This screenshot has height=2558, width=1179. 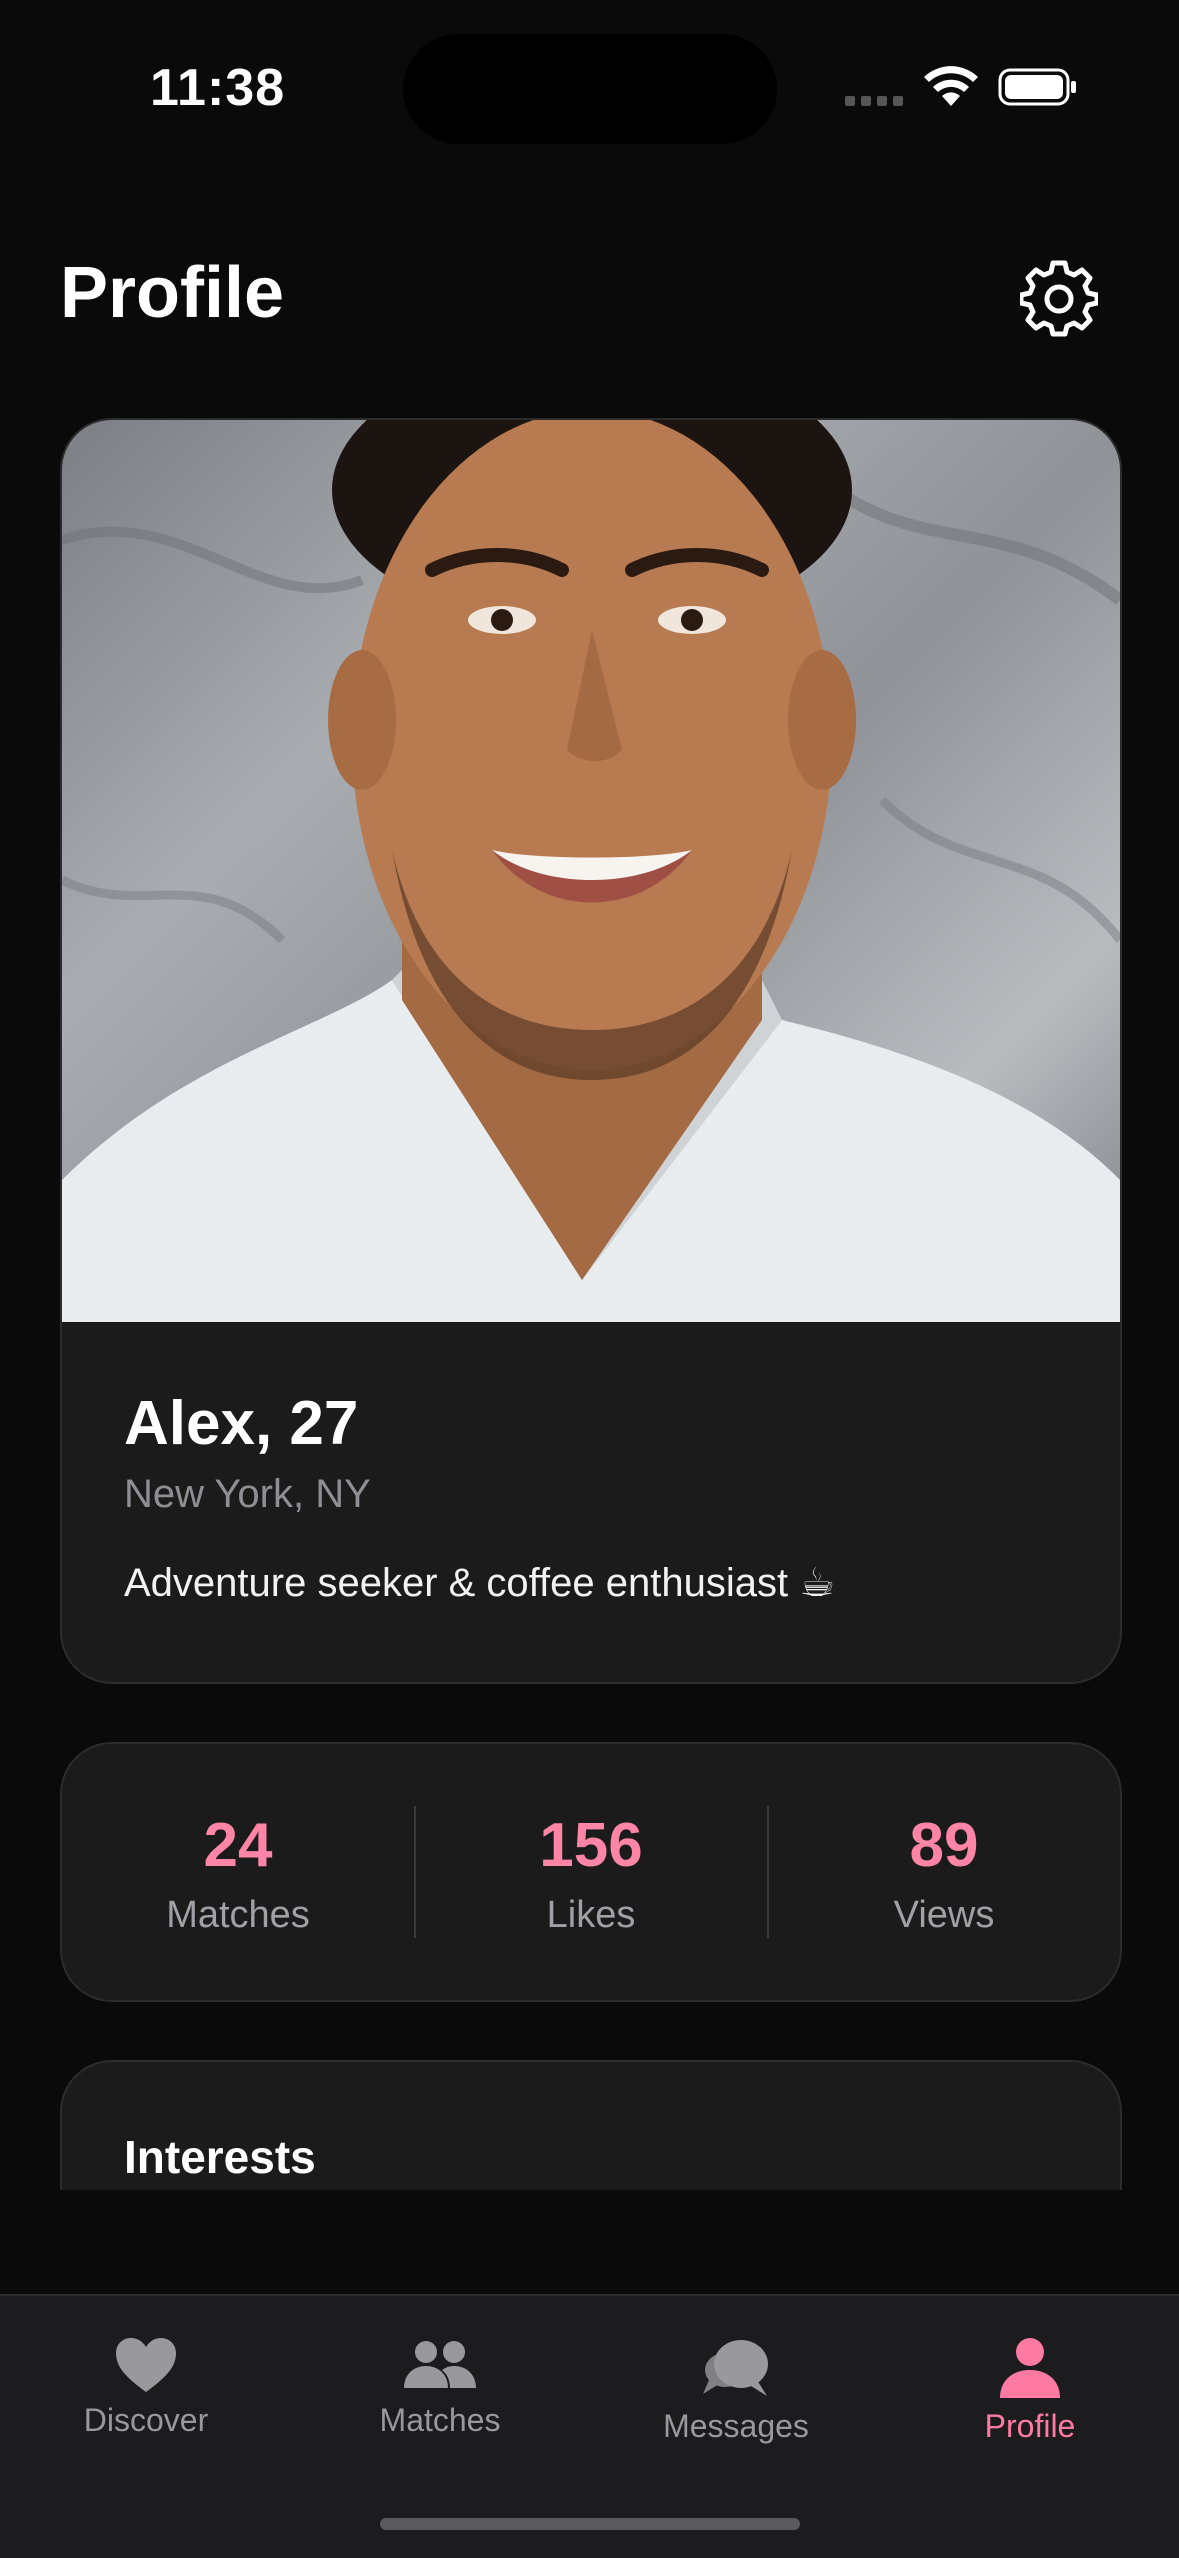 I want to click on interests-title: Interests, so click(x=220, y=2157).